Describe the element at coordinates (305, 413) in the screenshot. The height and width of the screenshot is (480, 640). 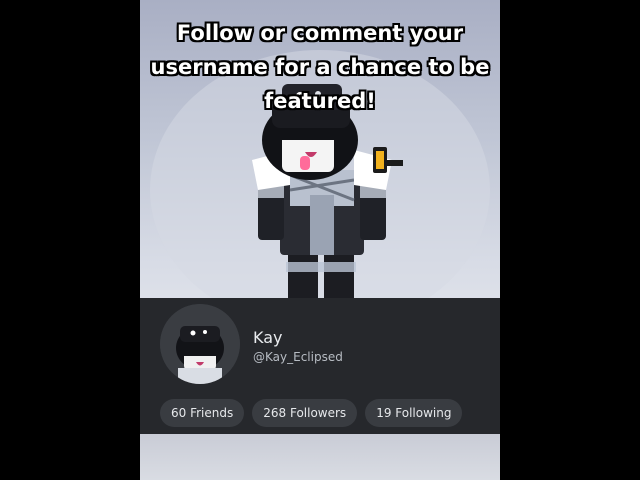
I see `followers-pill: 268 Followers` at that location.